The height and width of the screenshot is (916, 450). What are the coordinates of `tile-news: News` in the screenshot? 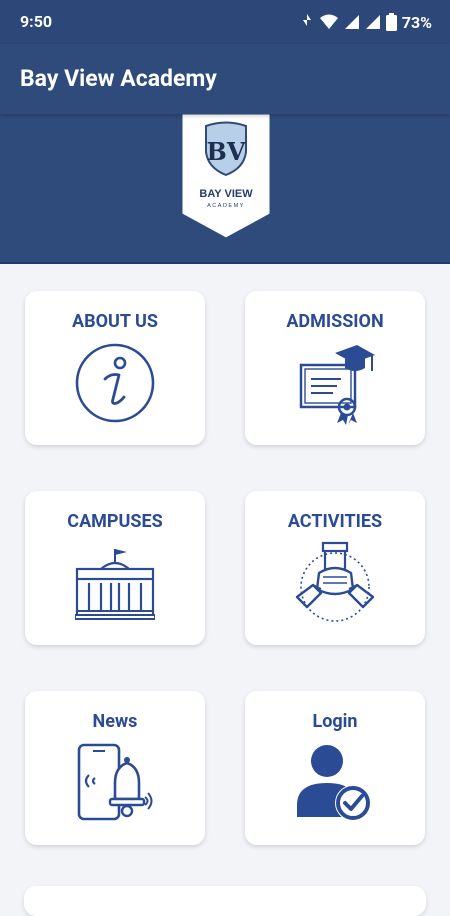 It's located at (115, 768).